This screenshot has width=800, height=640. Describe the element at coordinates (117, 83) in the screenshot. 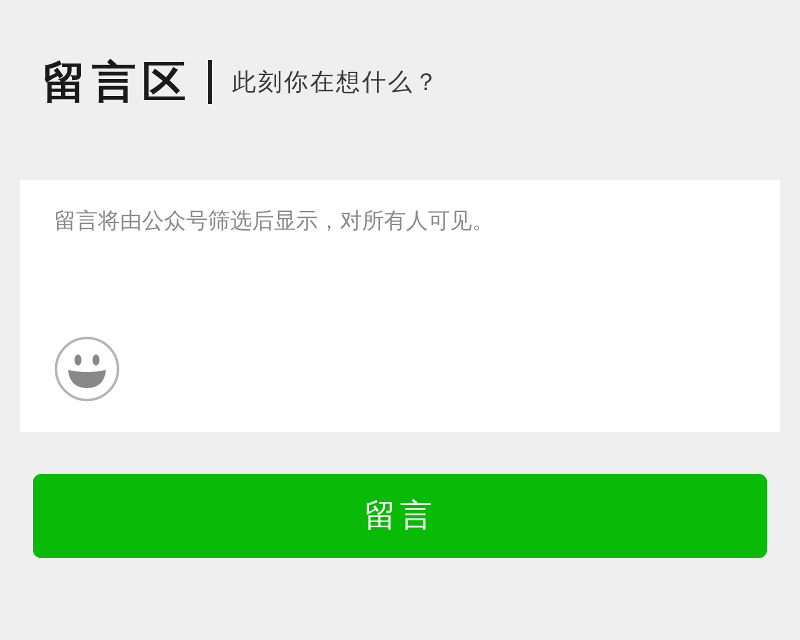

I see `section-title: 留言区` at that location.